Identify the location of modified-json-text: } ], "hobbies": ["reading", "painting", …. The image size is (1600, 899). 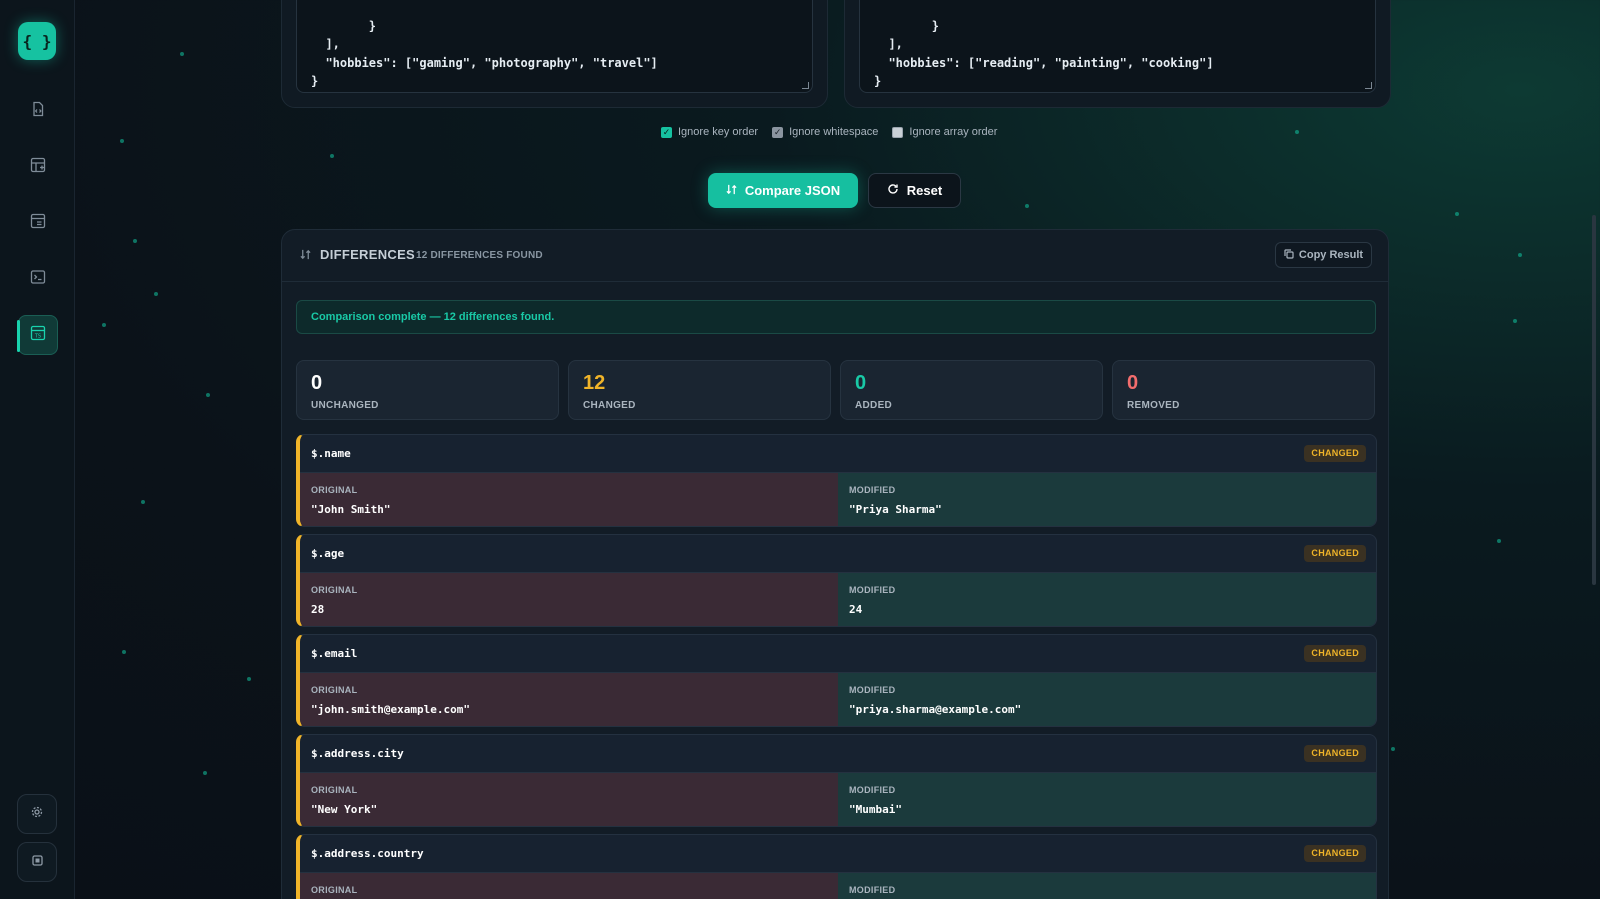
(1044, 53).